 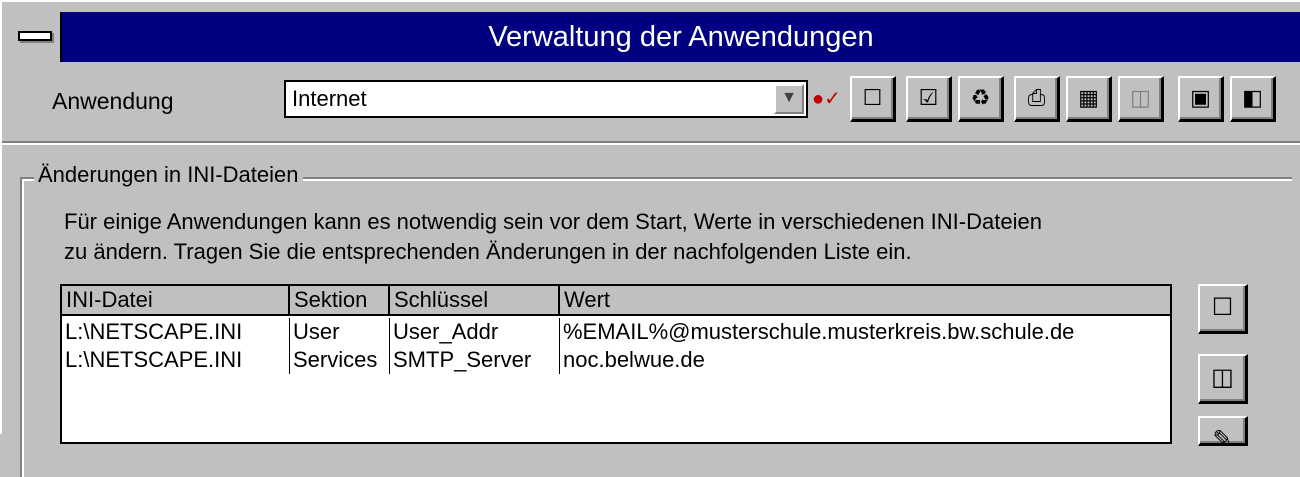 I want to click on edit-entry-button: ✎, so click(x=1223, y=434).